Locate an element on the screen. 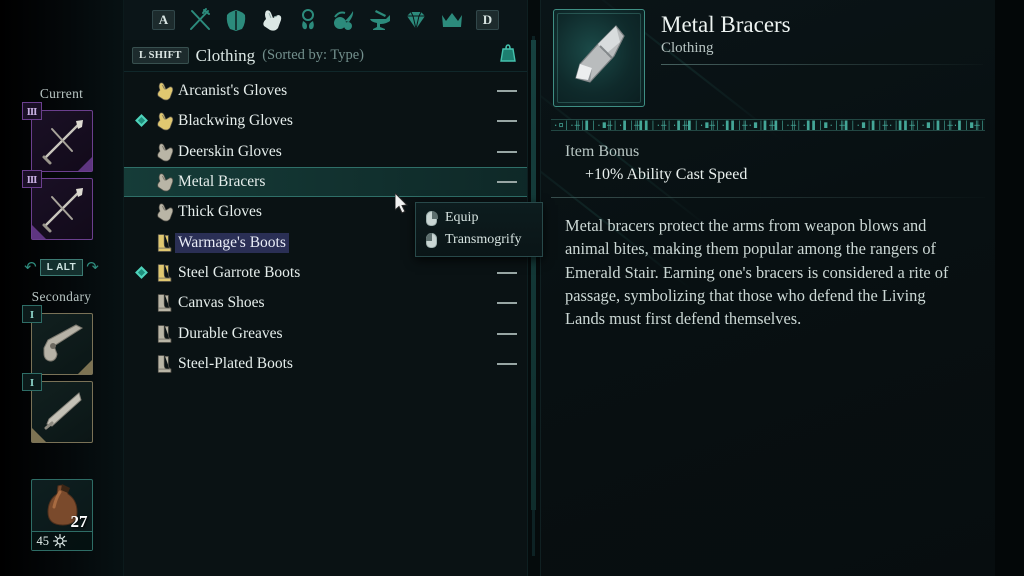 The image size is (1024, 576). item-detail-header: Metal Bracers Clothing is located at coordinates (768, 53).